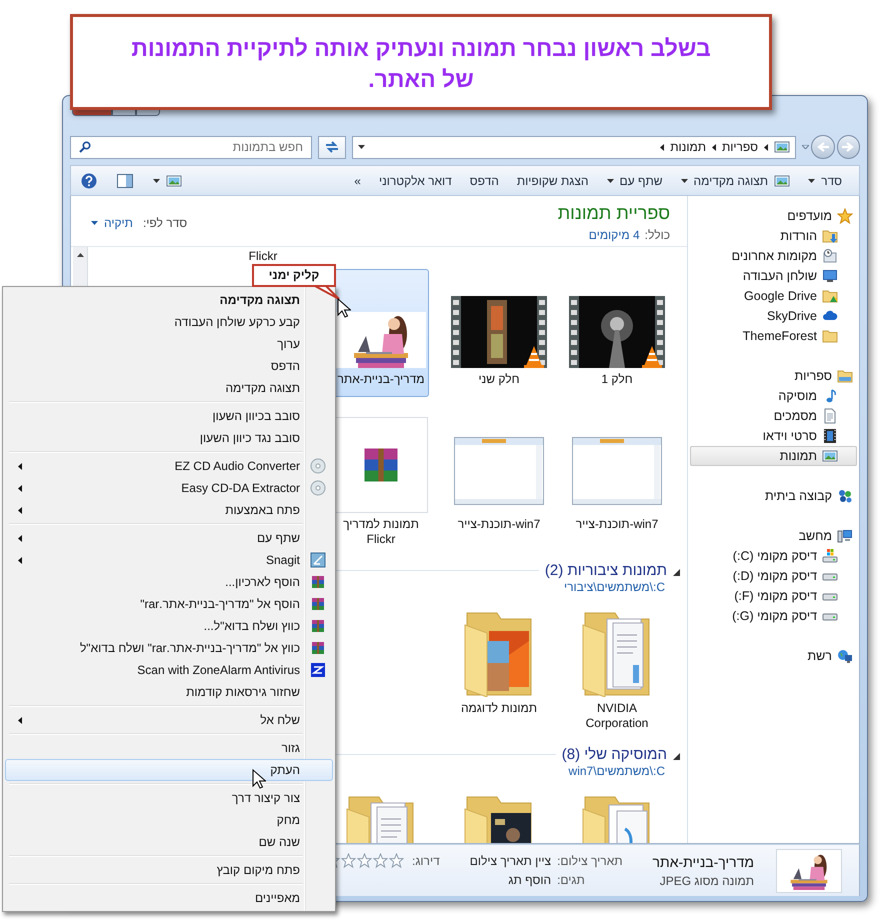 This screenshot has width=880, height=920. Describe the element at coordinates (773, 216) in the screenshot. I see `nav-item: מועדפים` at that location.